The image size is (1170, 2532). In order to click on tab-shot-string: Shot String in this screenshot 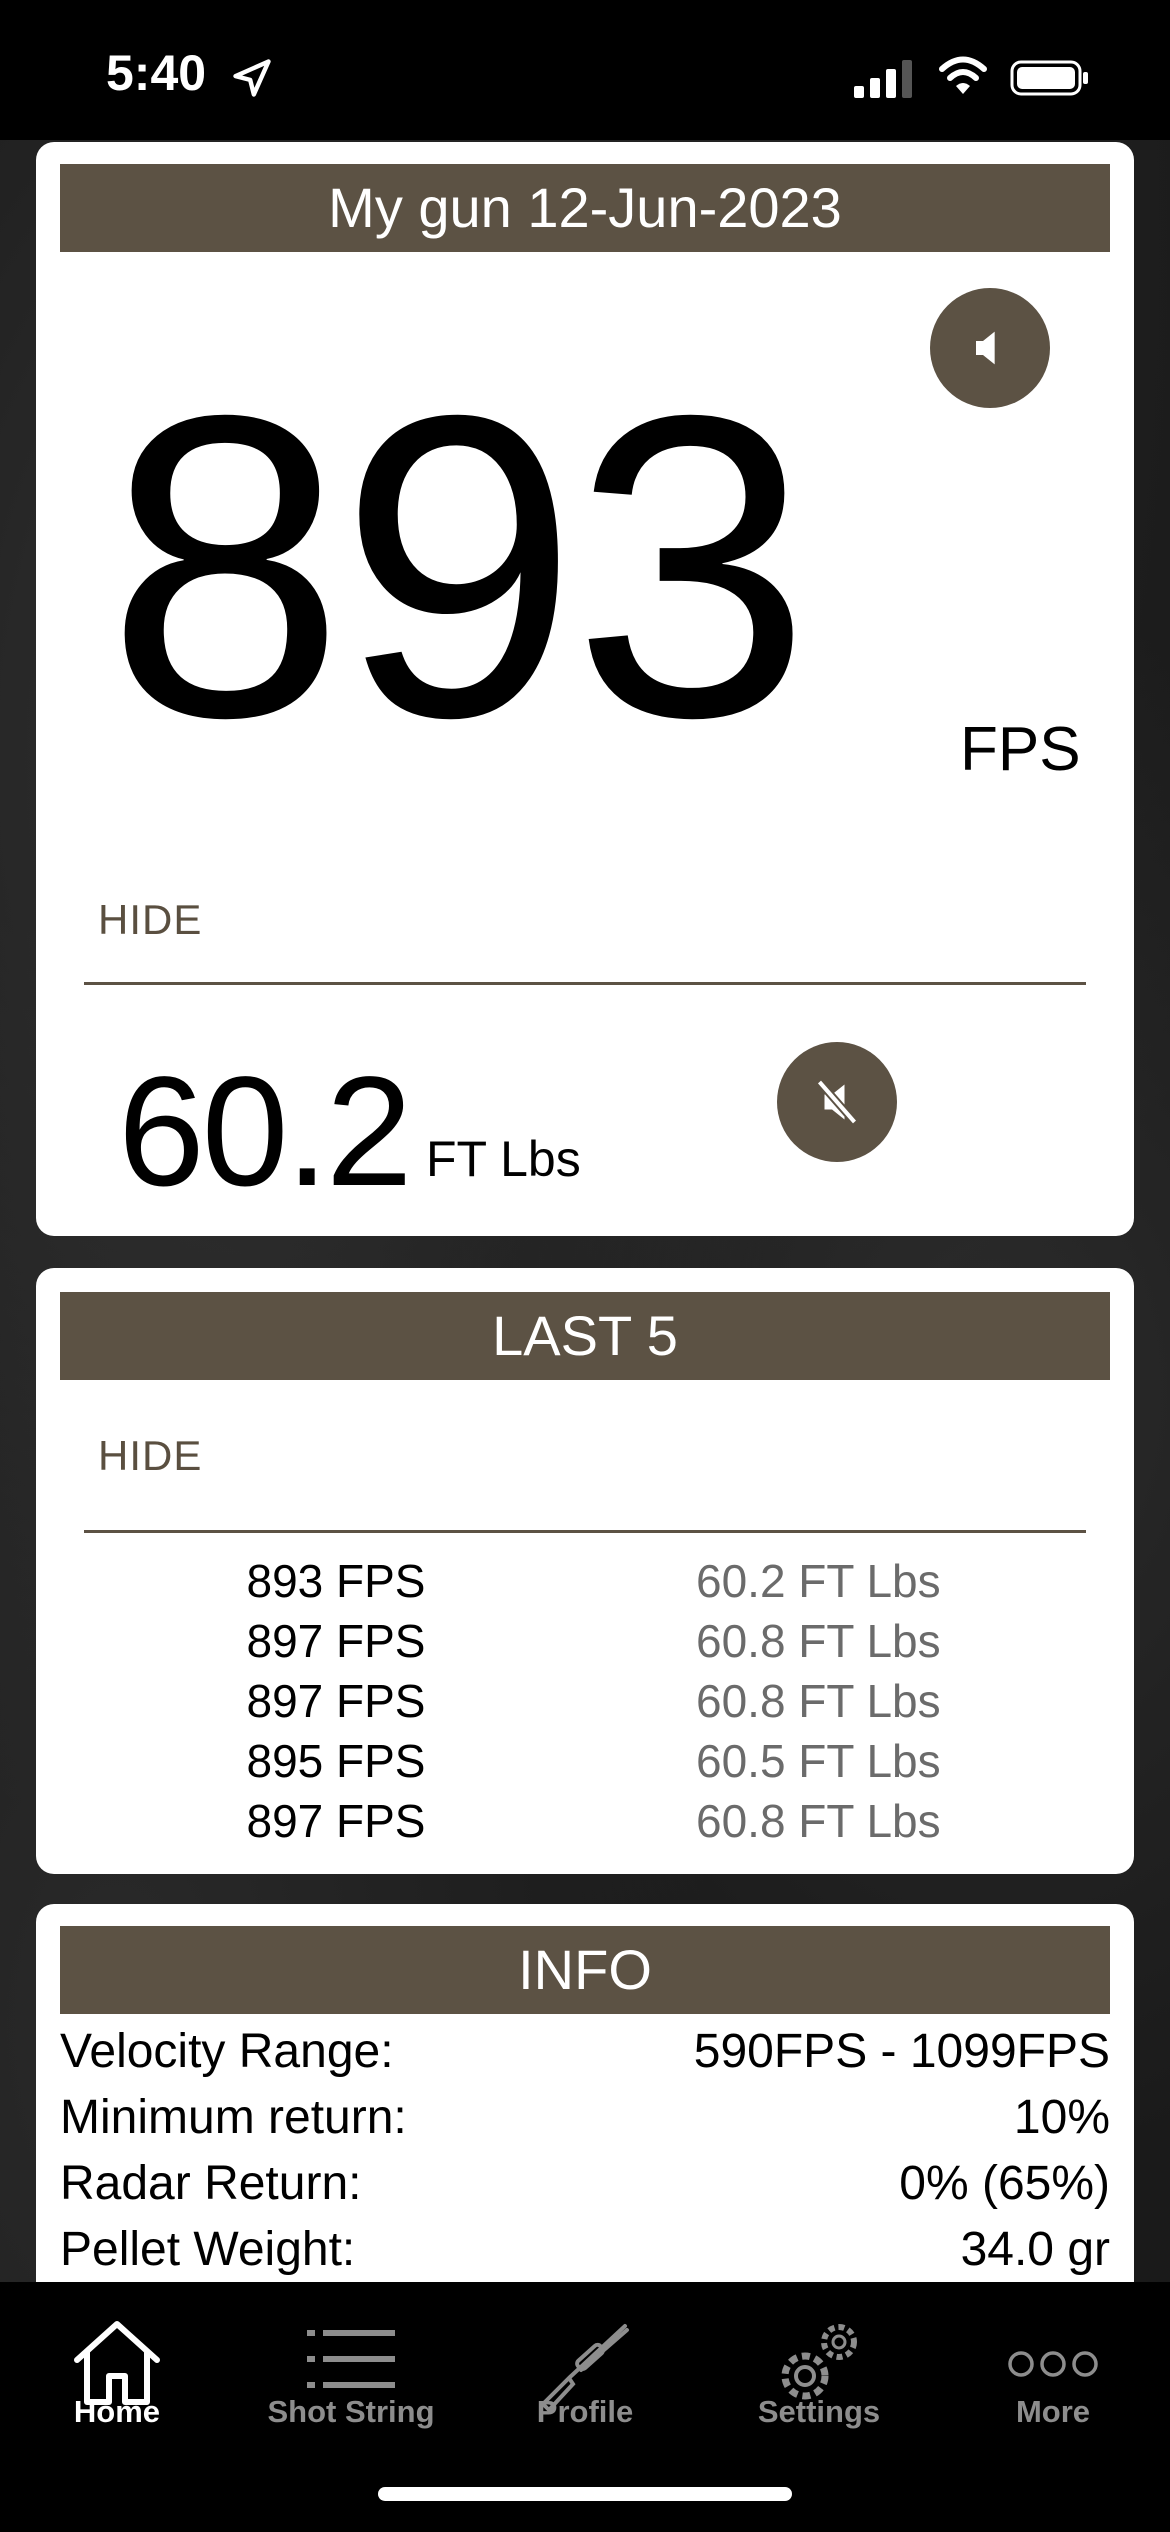, I will do `click(351, 2377)`.